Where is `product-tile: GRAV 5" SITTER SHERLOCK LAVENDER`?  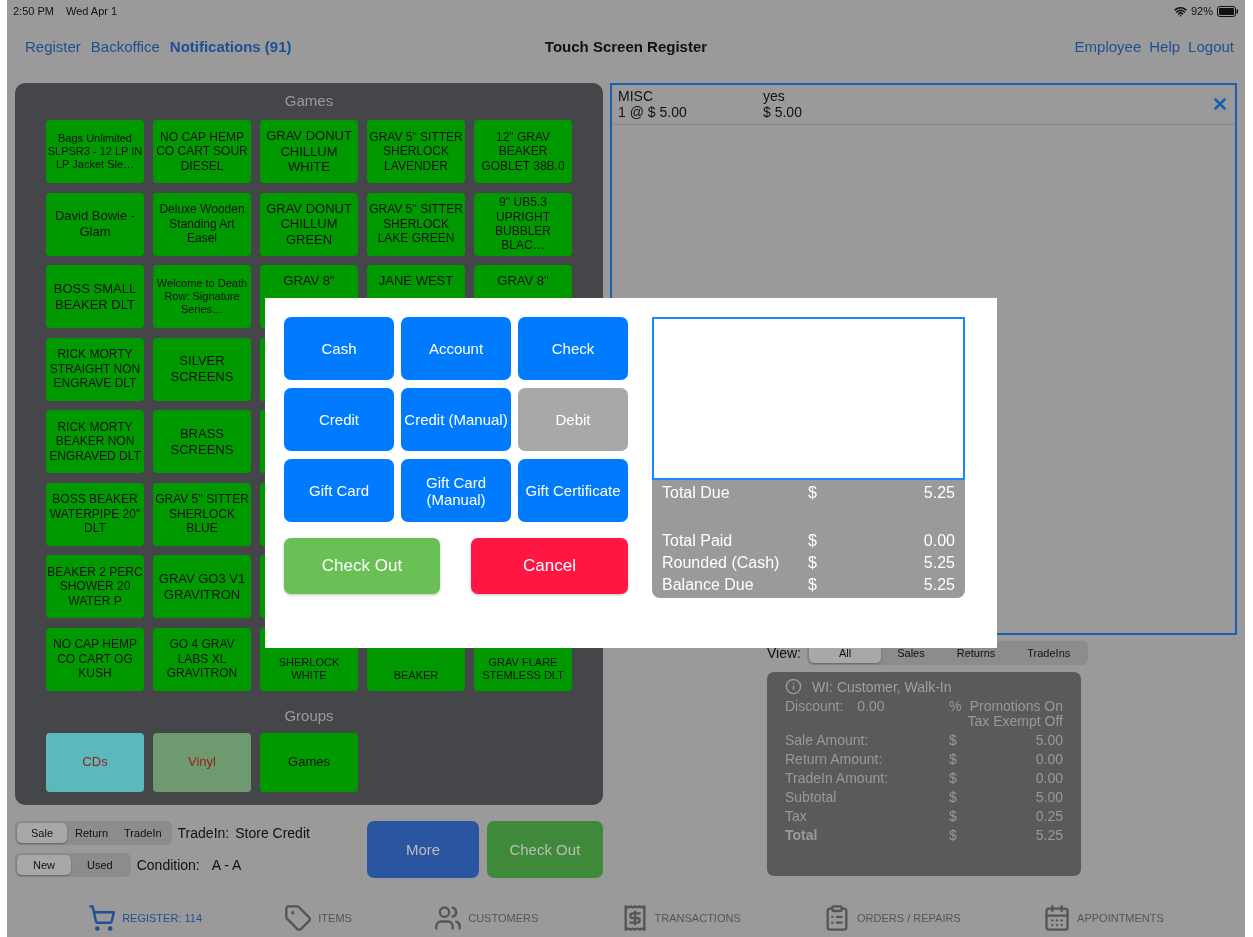
product-tile: GRAV 5" SITTER SHERLOCK LAVENDER is located at coordinates (416, 151).